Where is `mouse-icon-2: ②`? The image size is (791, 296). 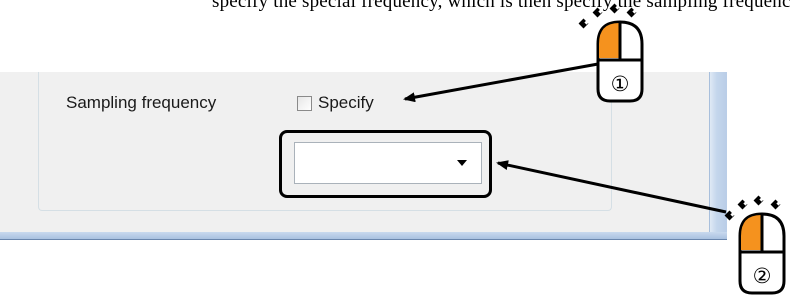 mouse-icon-2: ② is located at coordinates (755, 245).